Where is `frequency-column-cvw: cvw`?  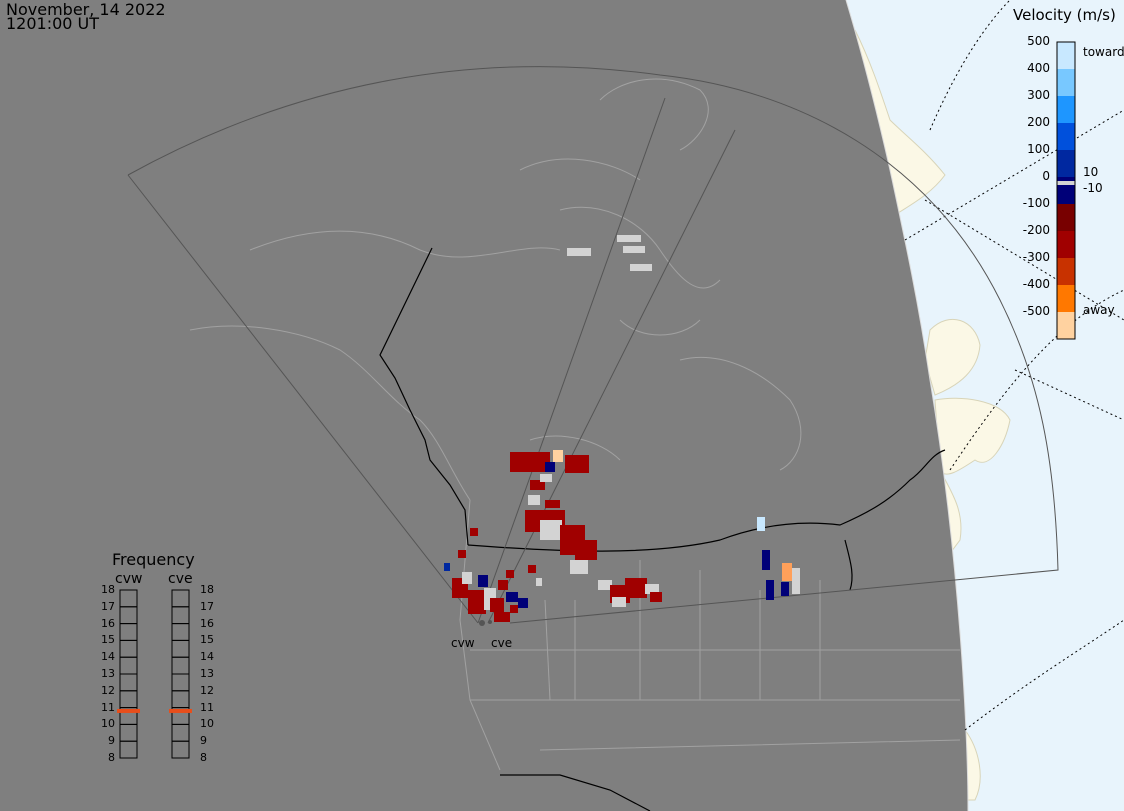 frequency-column-cvw: cvw is located at coordinates (129, 579).